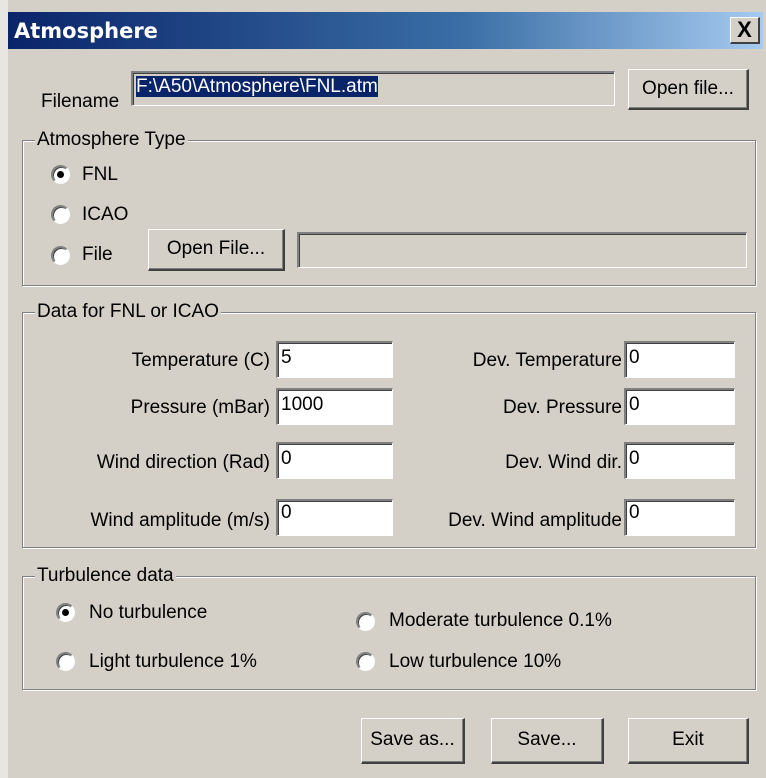 This screenshot has height=778, width=766. What do you see at coordinates (634, 512) in the screenshot?
I see `dev-wind-amplitude-value: 0` at bounding box center [634, 512].